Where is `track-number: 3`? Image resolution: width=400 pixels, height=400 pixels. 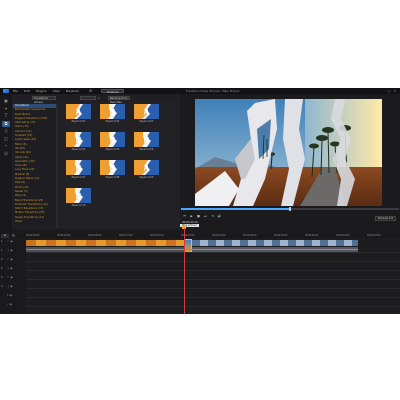 track-number: 3 is located at coordinates (2, 277).